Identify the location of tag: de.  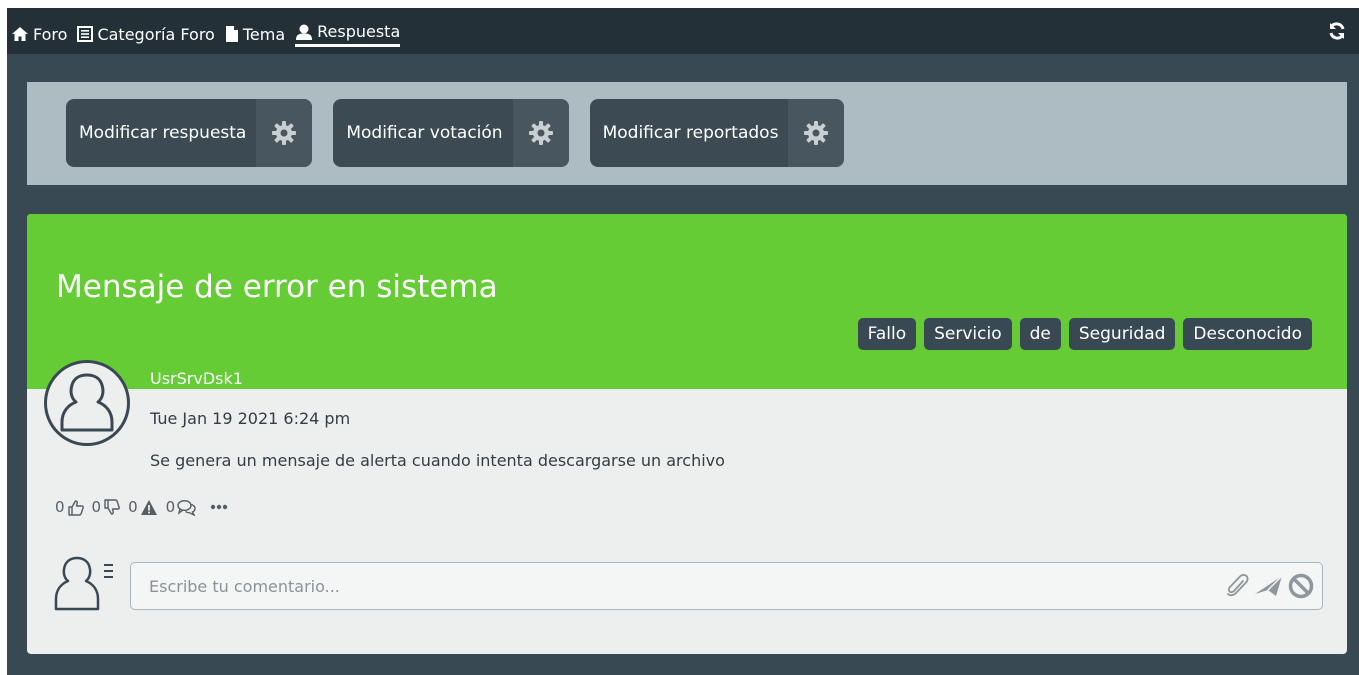
(1040, 334).